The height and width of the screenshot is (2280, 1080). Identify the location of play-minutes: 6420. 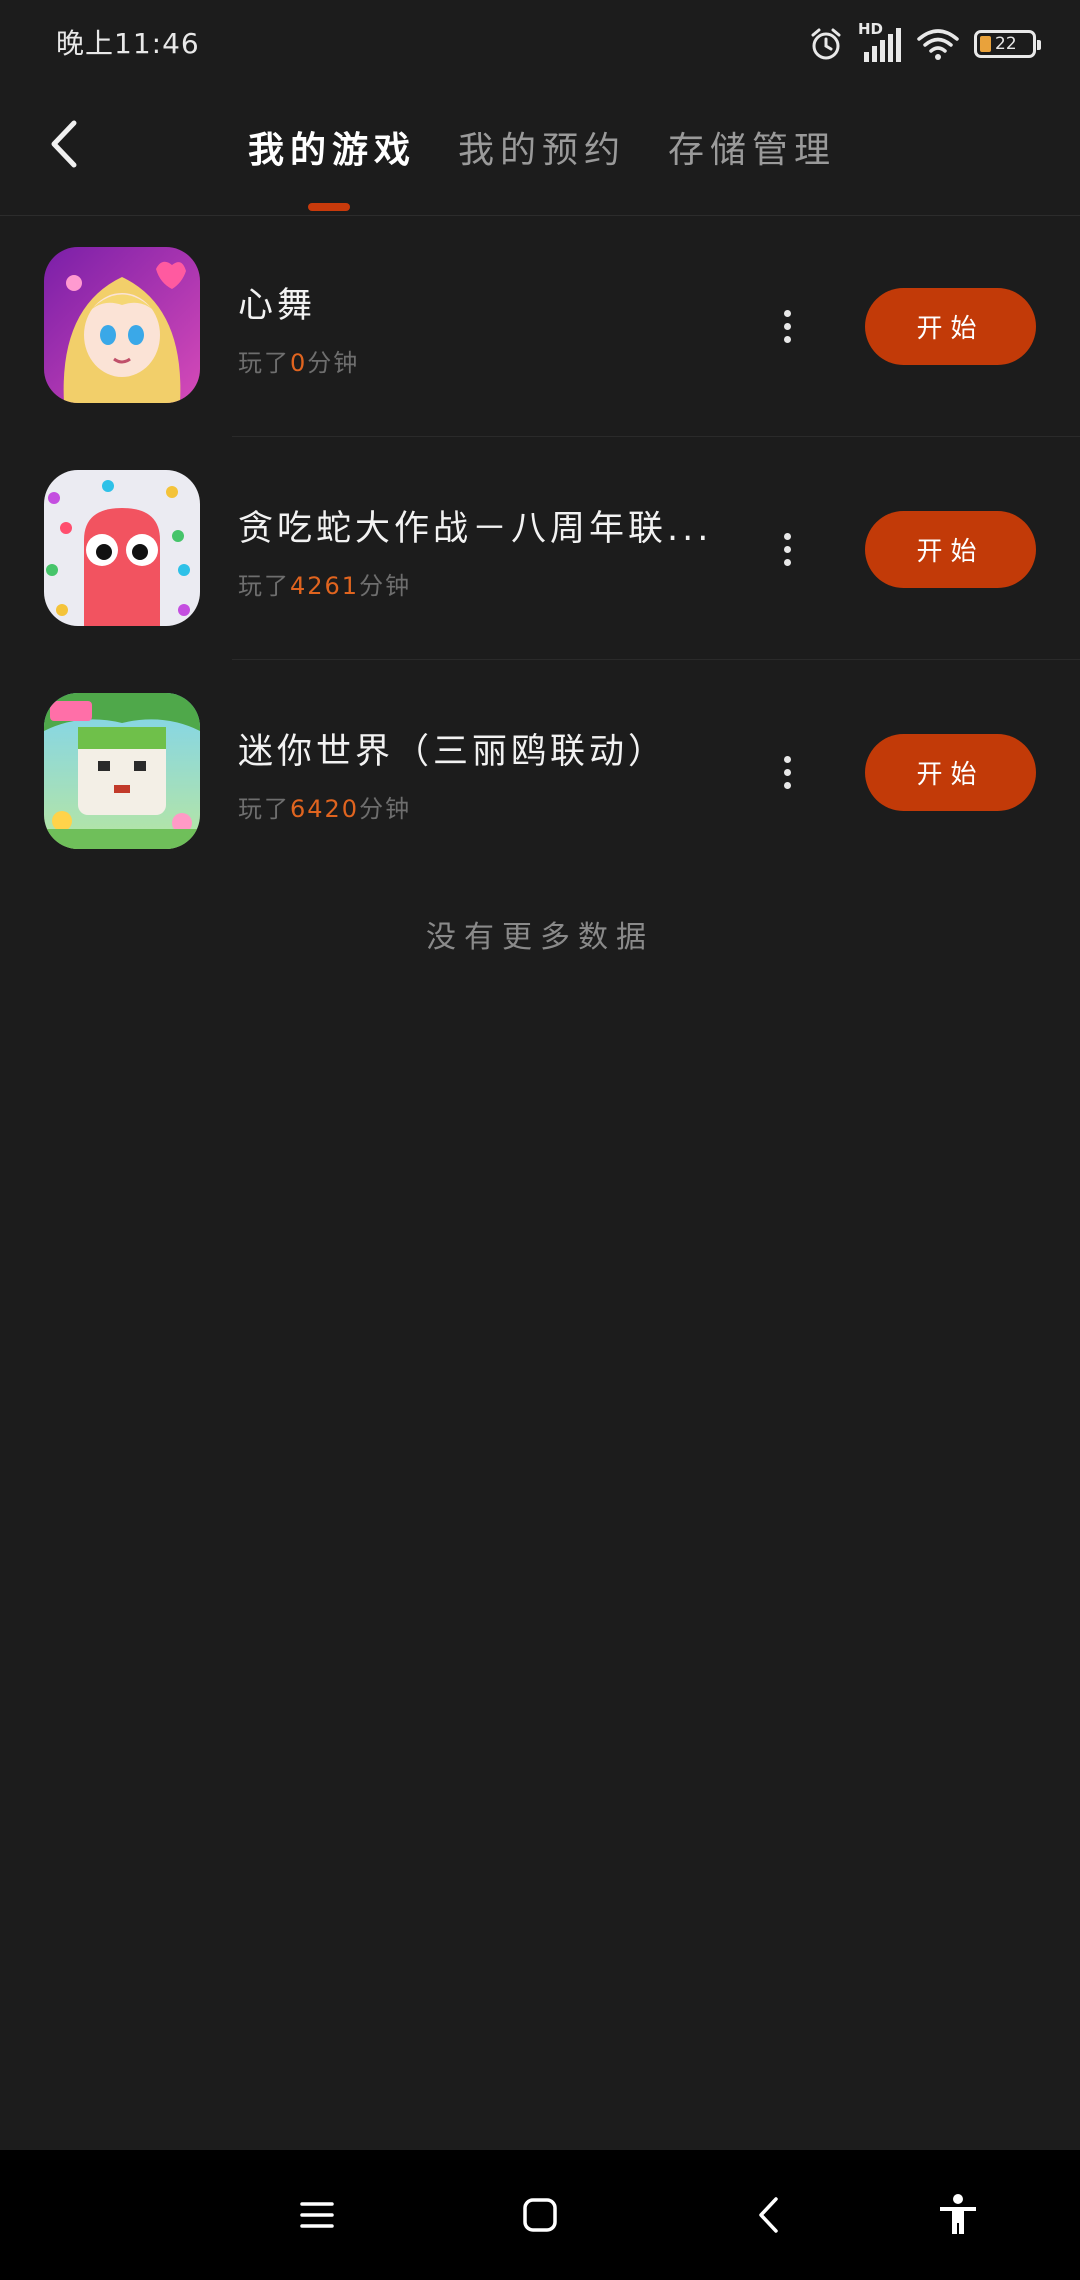
(325, 809).